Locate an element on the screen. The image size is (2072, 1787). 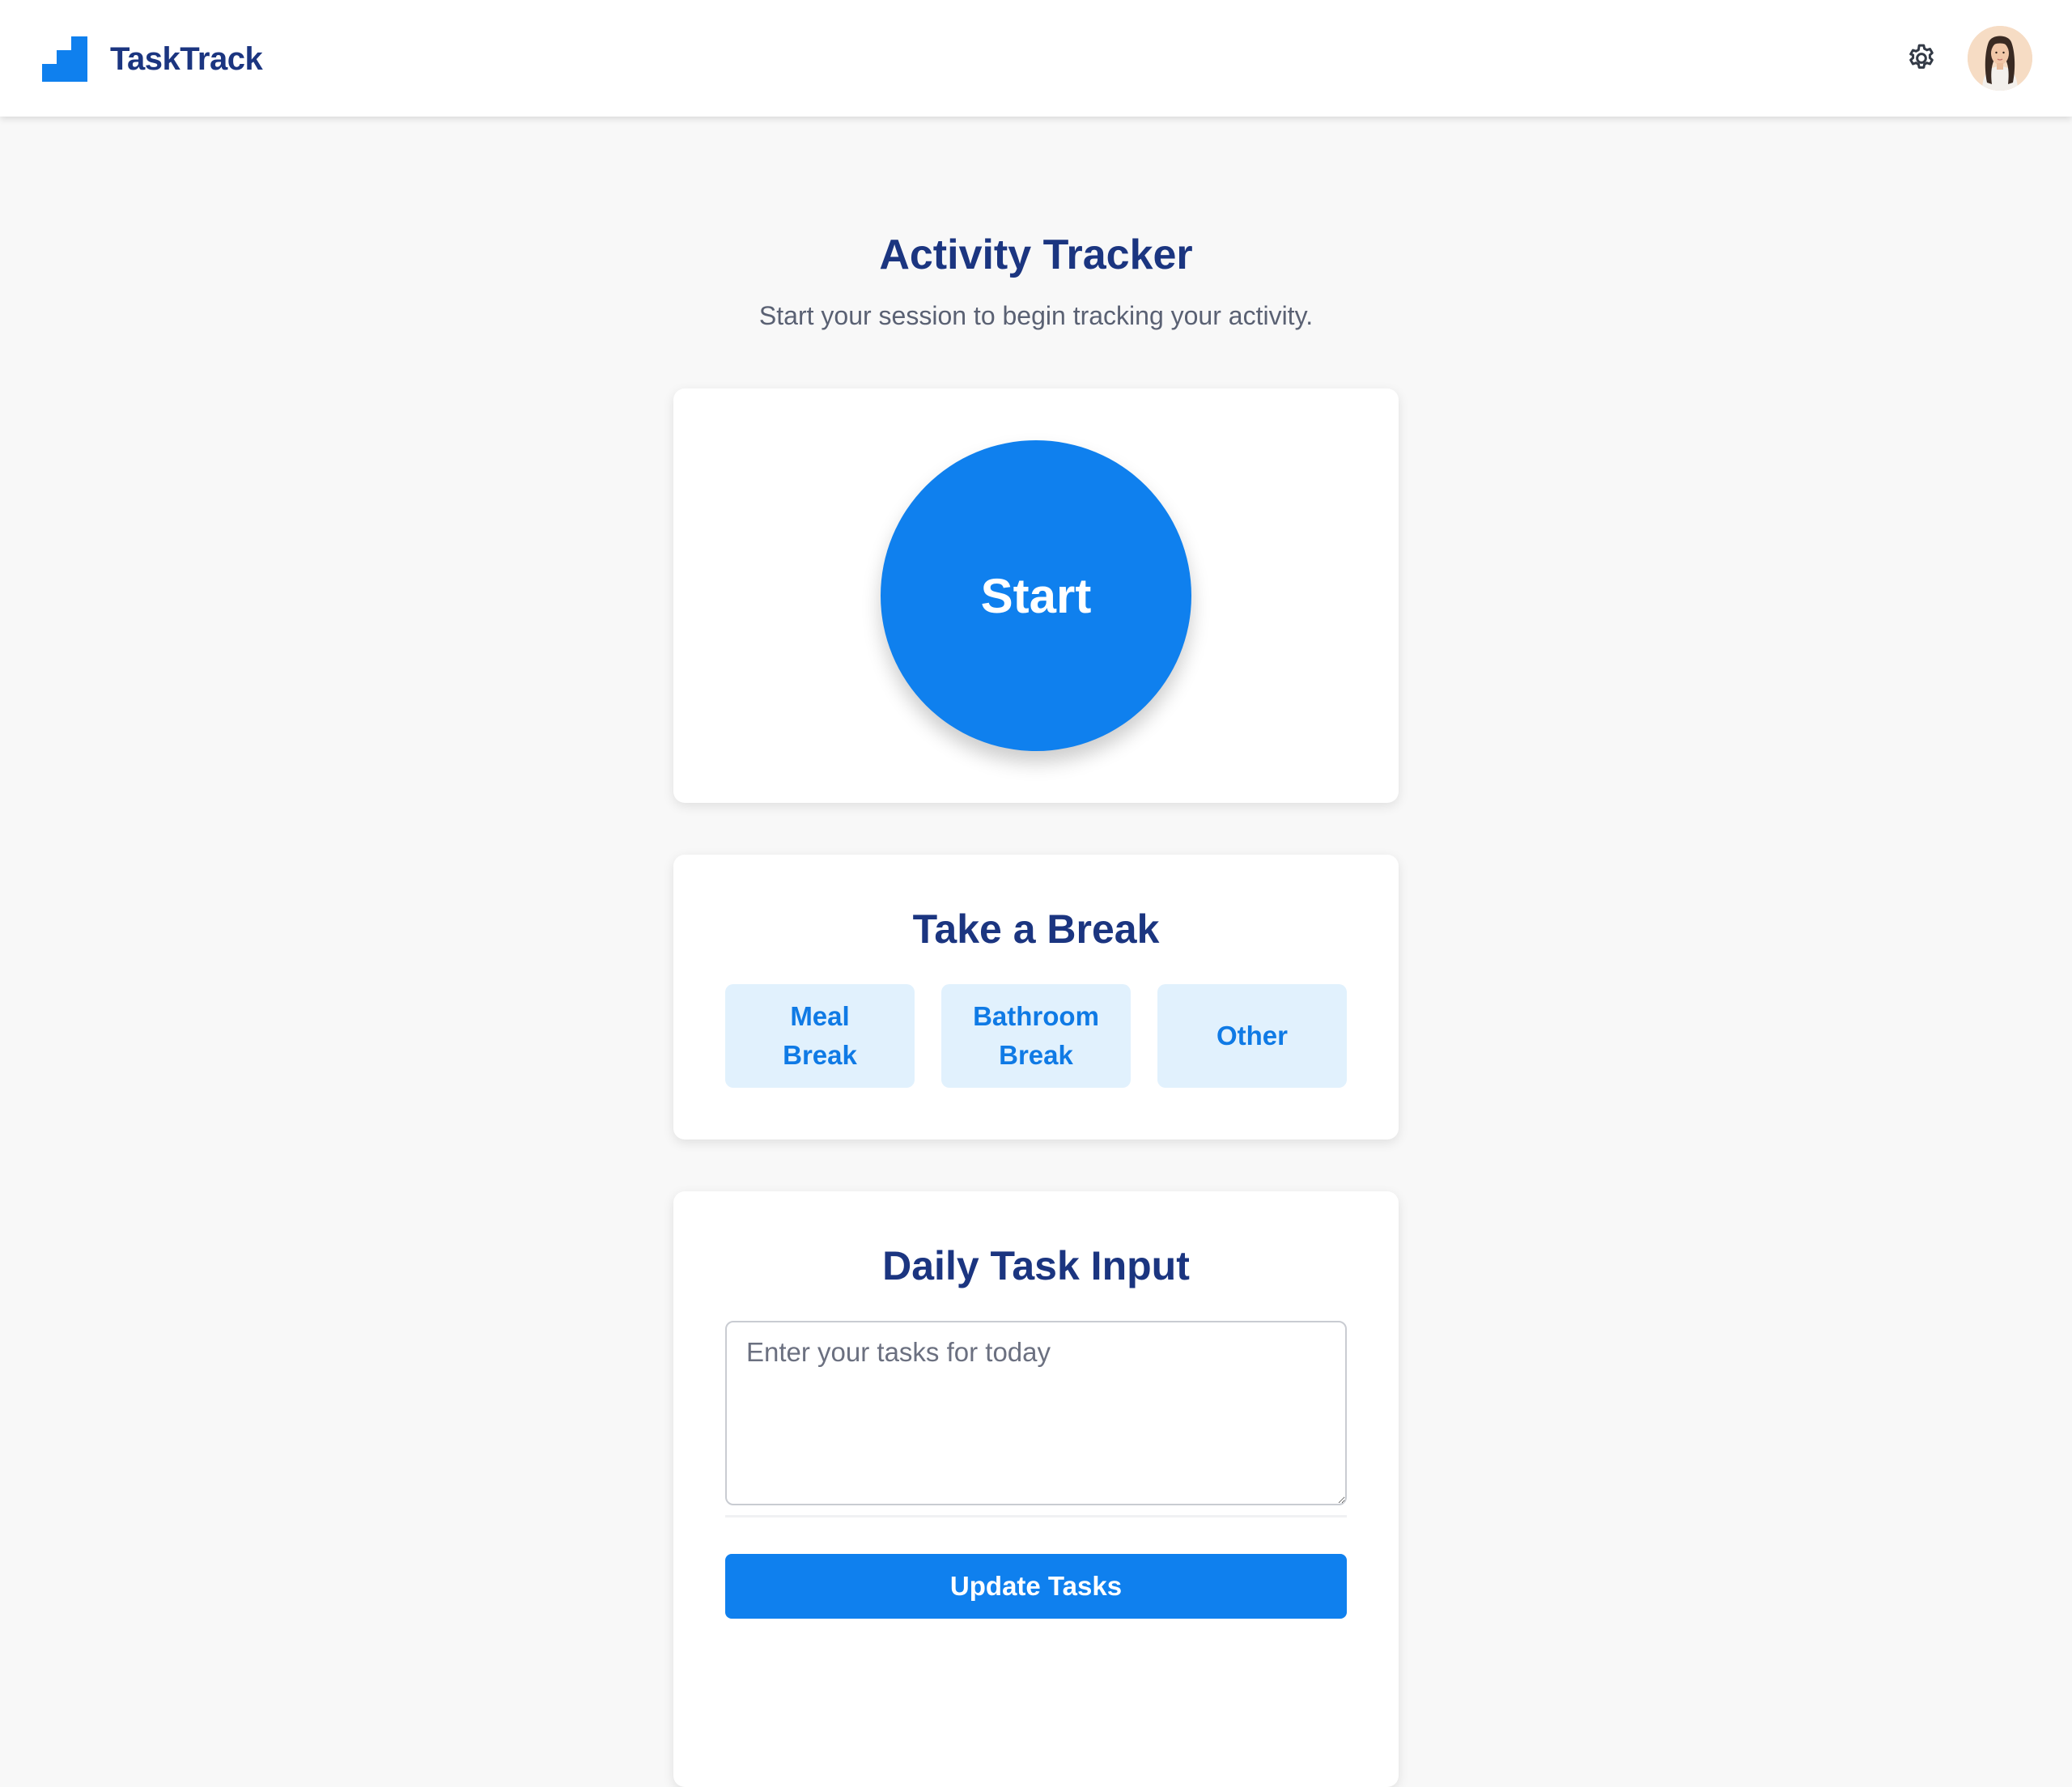
stairs-logo-icon is located at coordinates (64, 59).